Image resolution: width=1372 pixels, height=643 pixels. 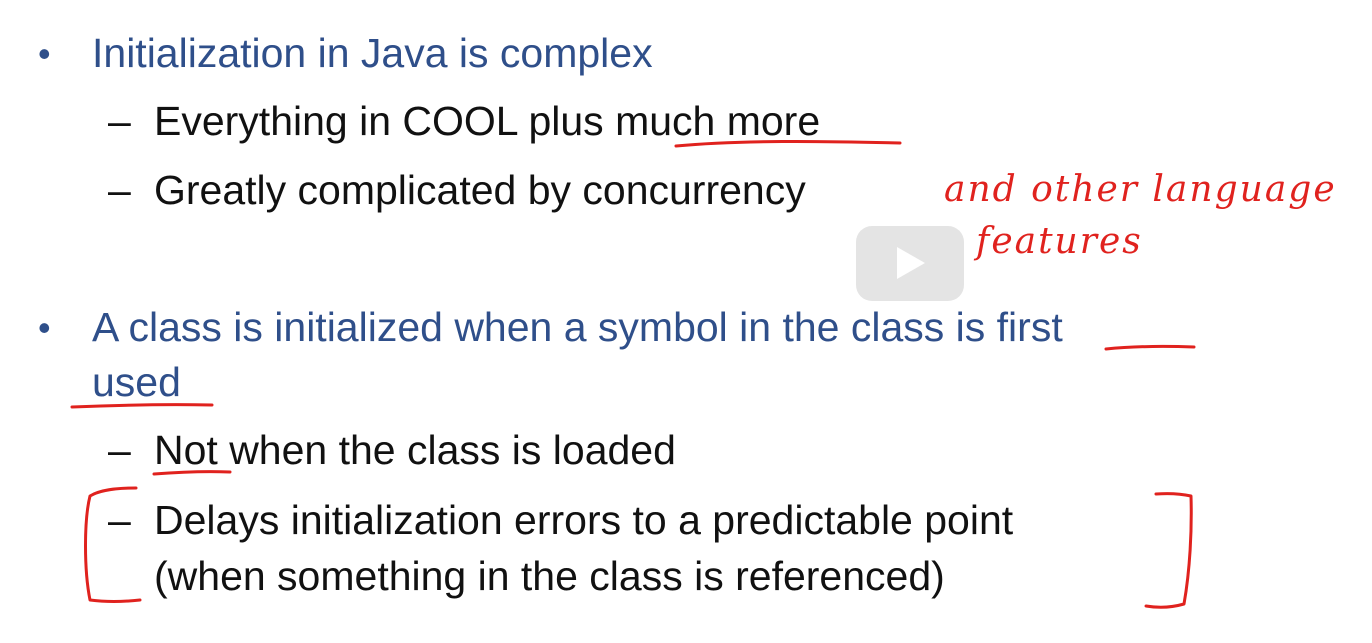 I want to click on handwritten-annotation-line-1: and other language, so click(x=1140, y=189).